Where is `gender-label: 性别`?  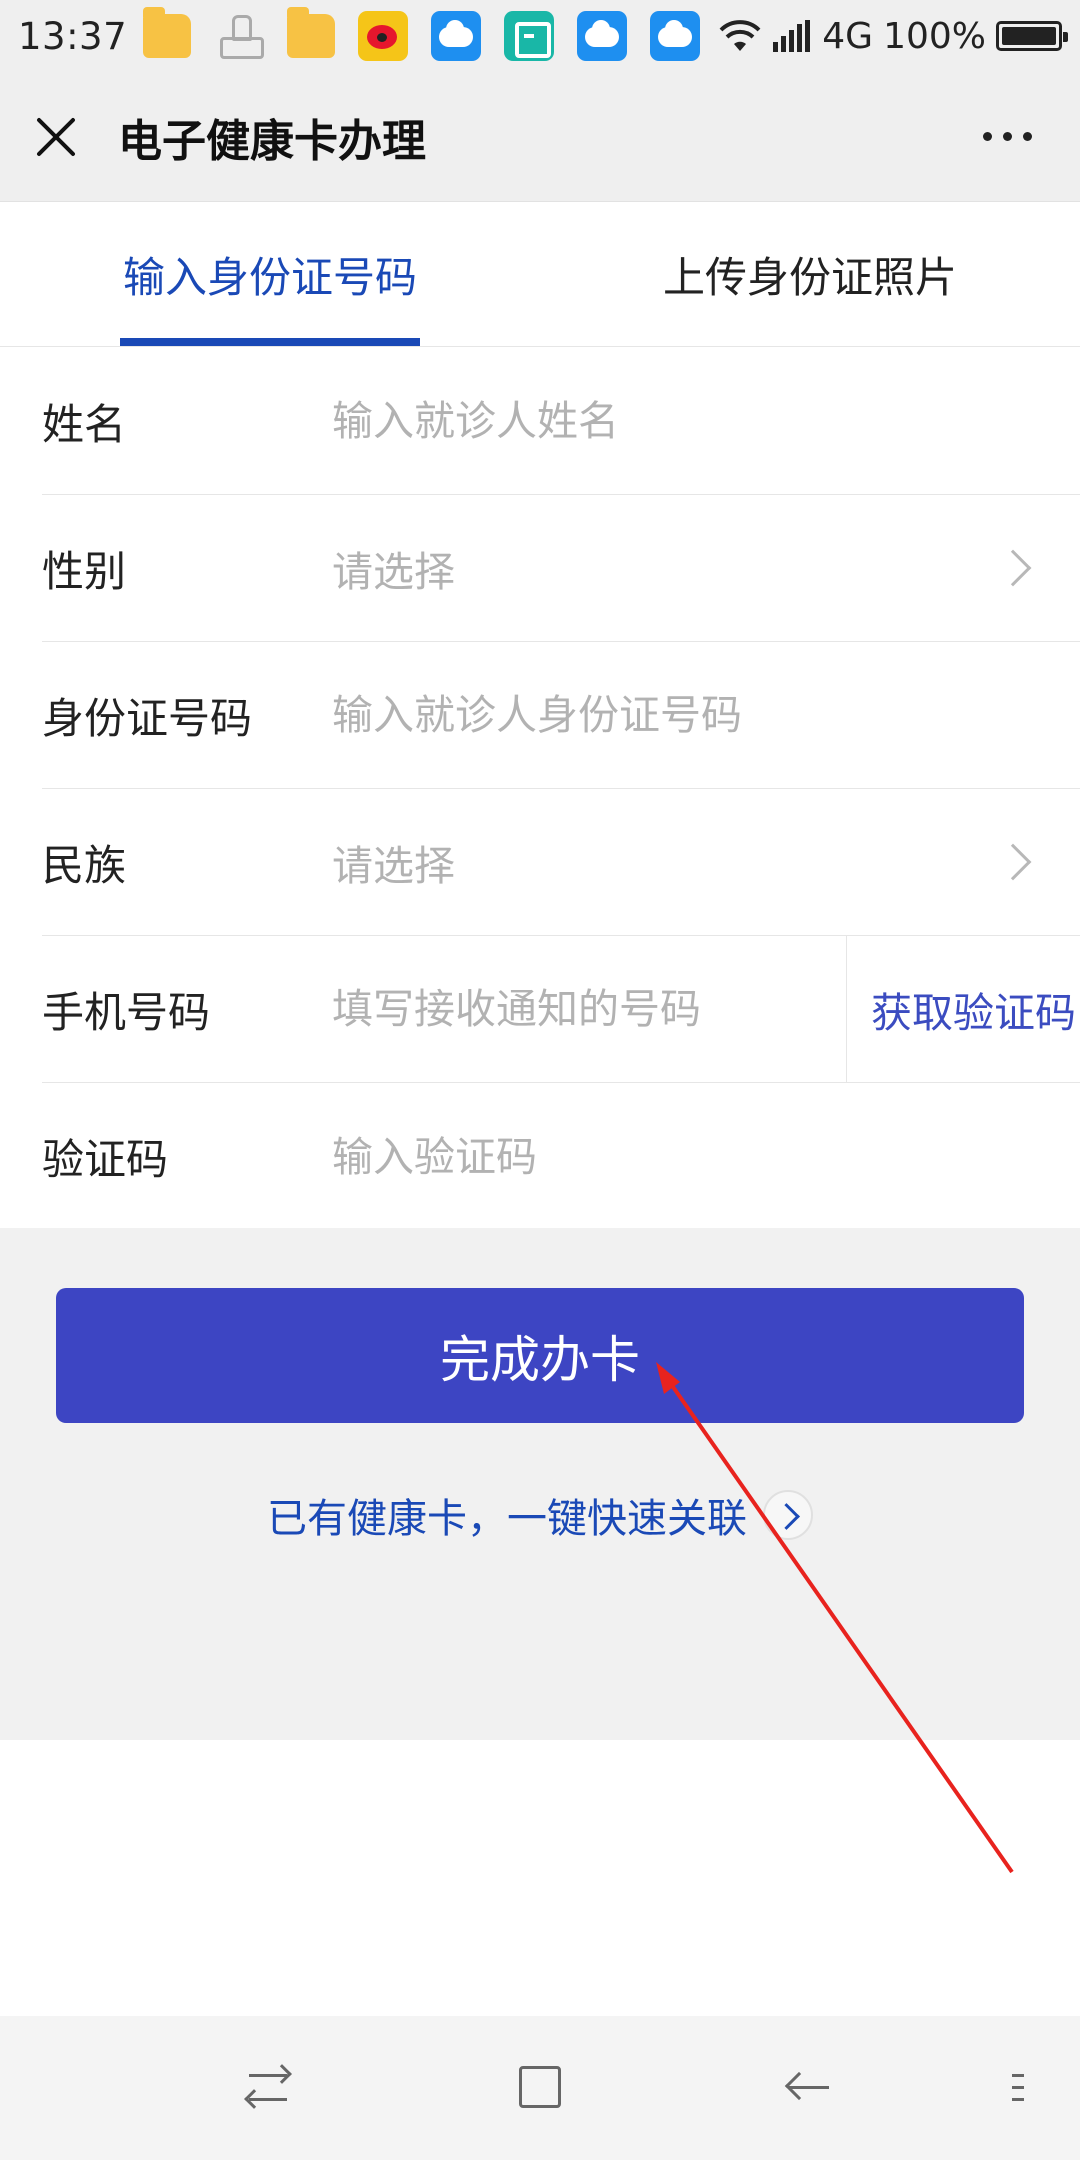
gender-label: 性别 is located at coordinates (84, 571).